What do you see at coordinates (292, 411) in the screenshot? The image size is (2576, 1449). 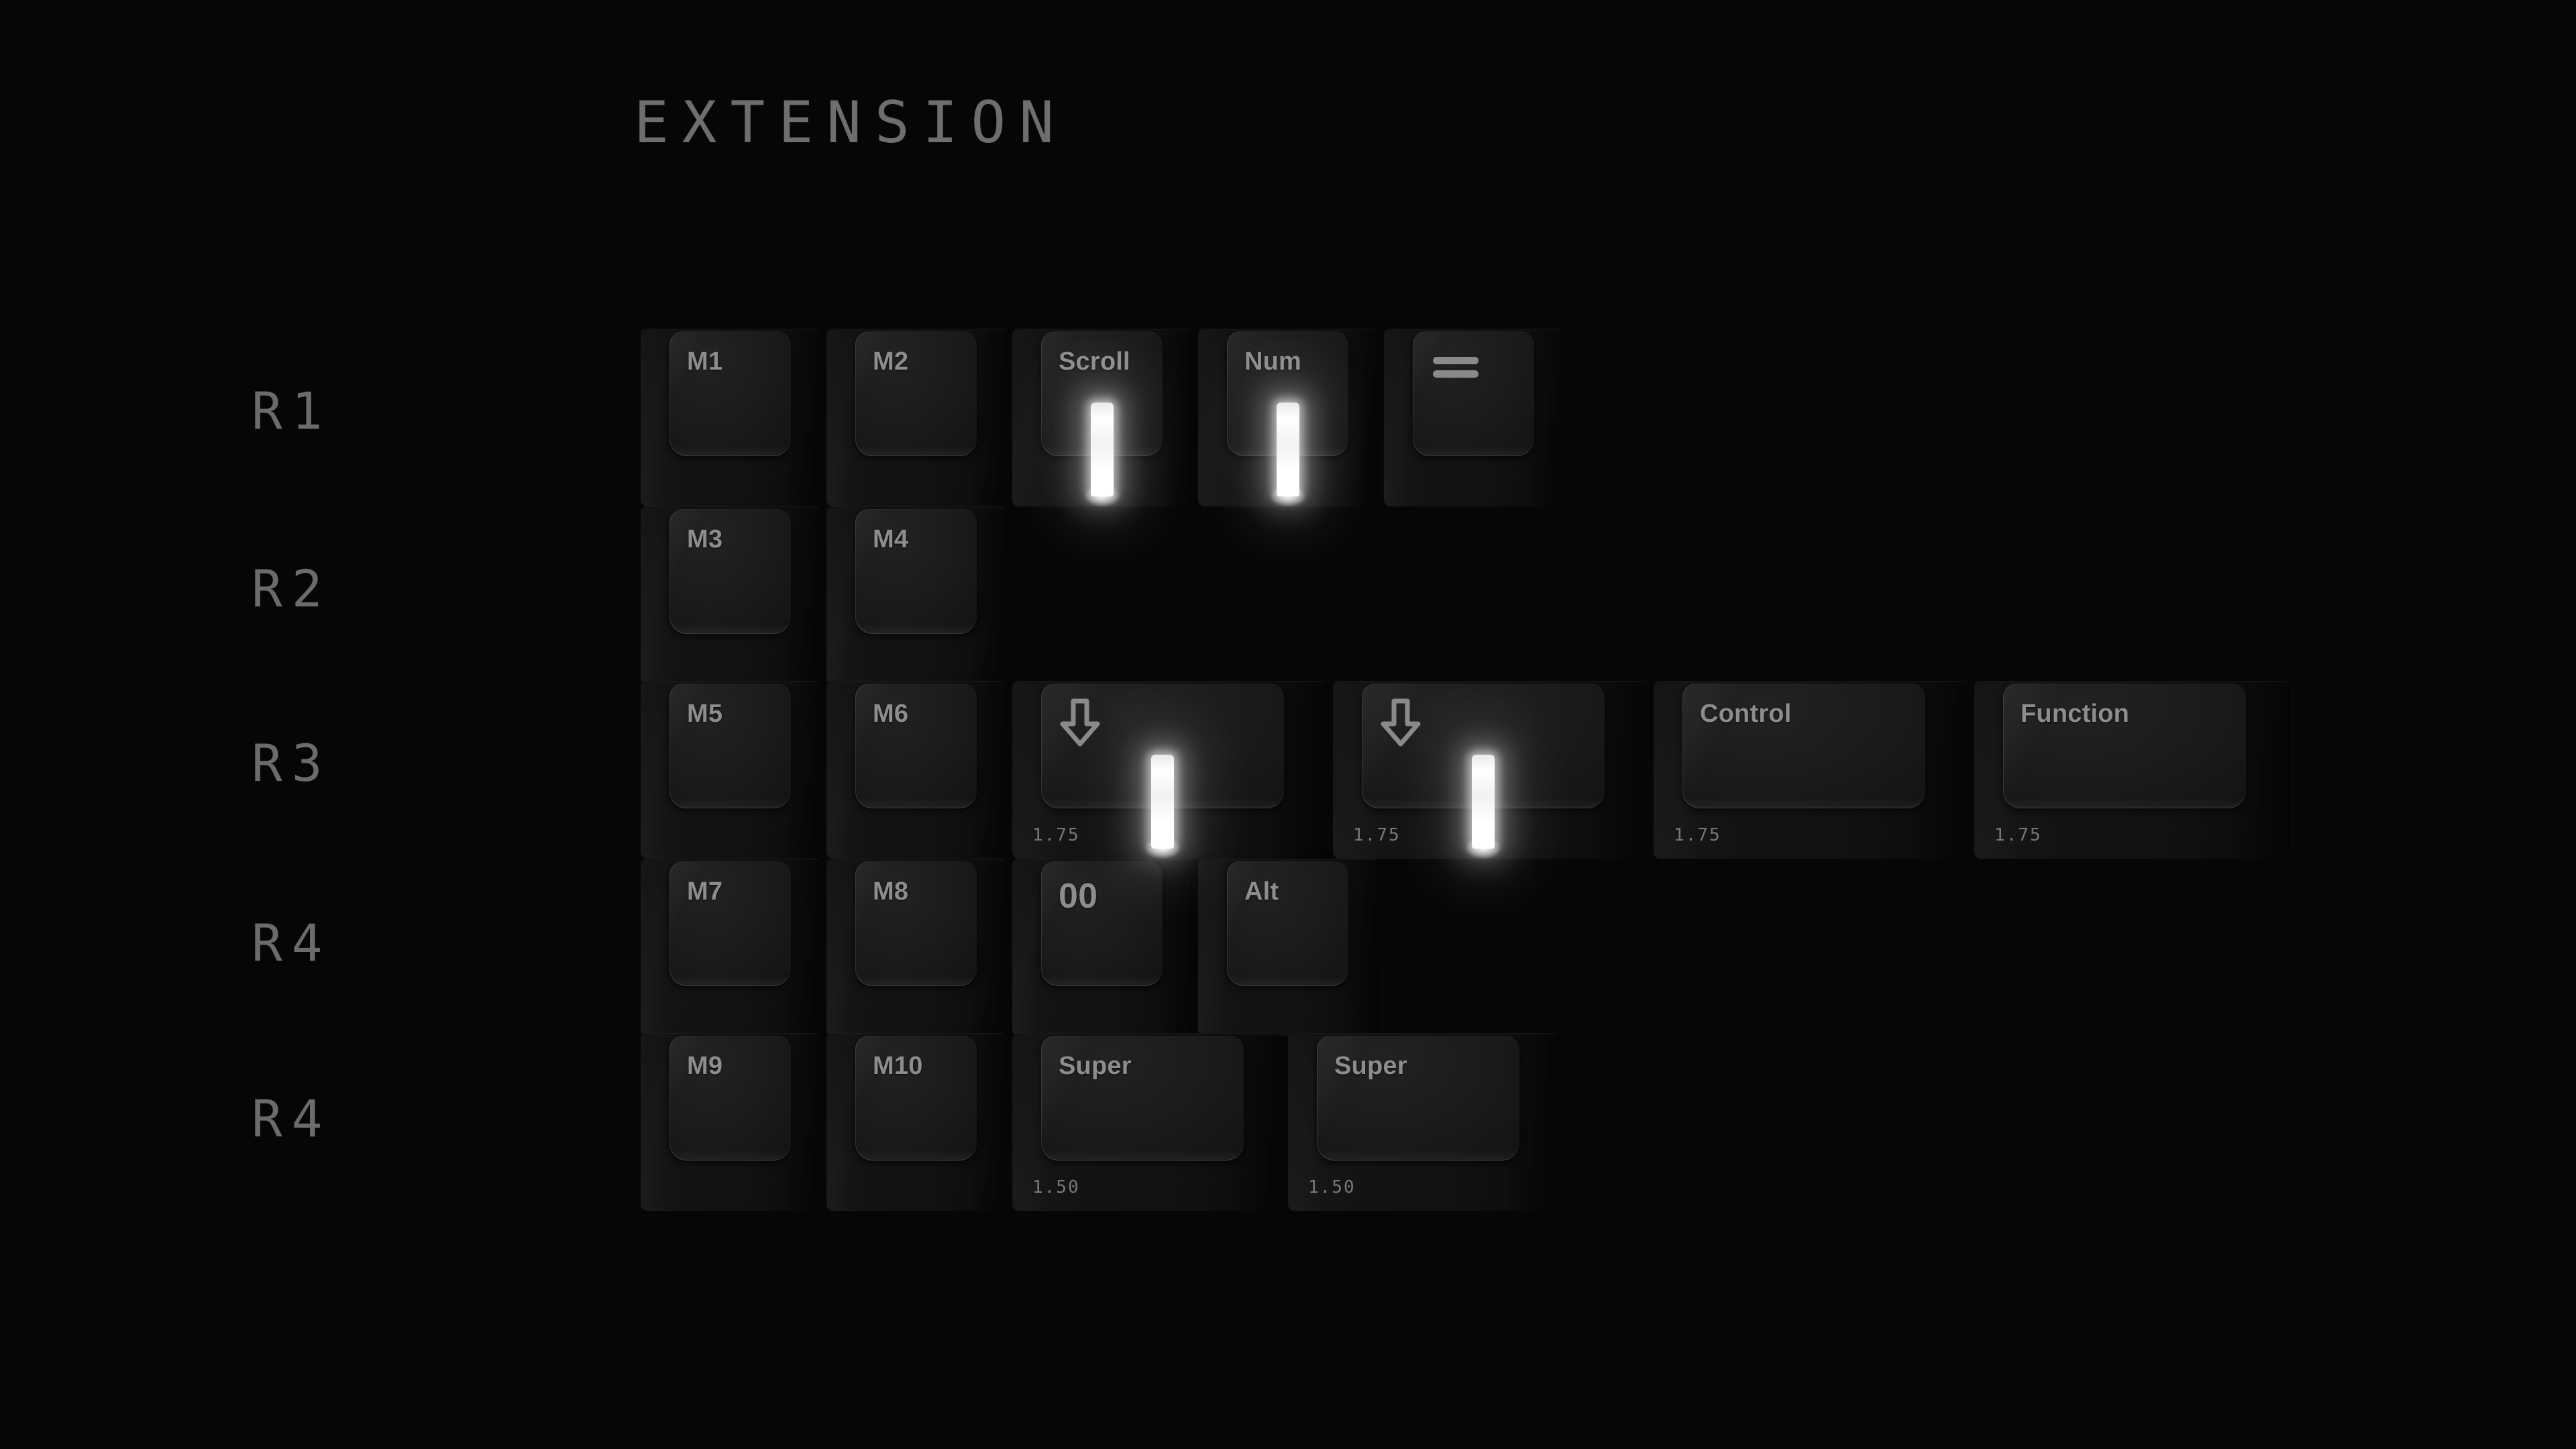 I see `row-label-1: R1` at bounding box center [292, 411].